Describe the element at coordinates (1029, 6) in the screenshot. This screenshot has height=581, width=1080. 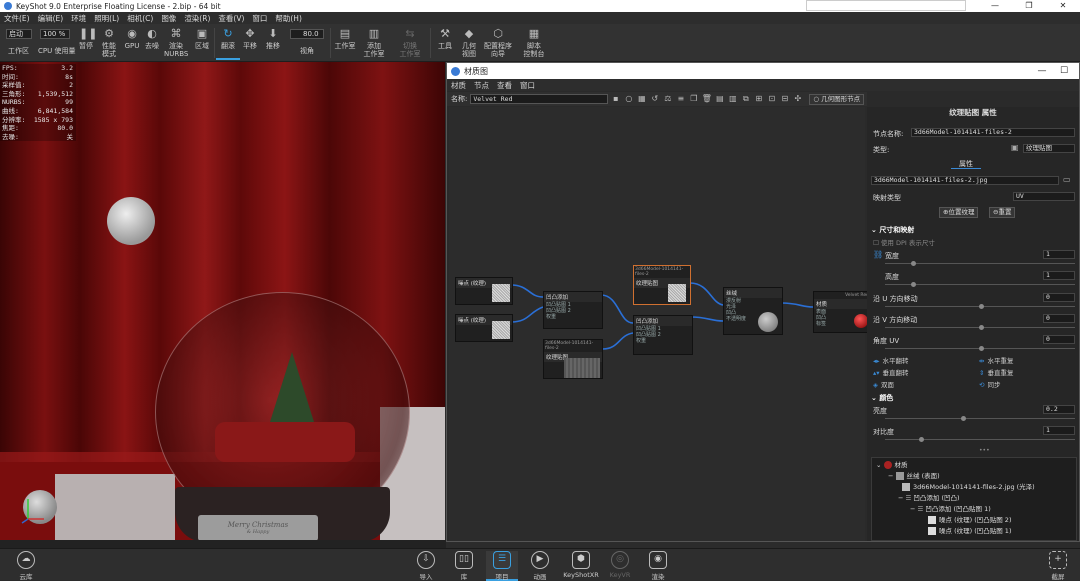
I see `maximize-button: ❐` at that location.